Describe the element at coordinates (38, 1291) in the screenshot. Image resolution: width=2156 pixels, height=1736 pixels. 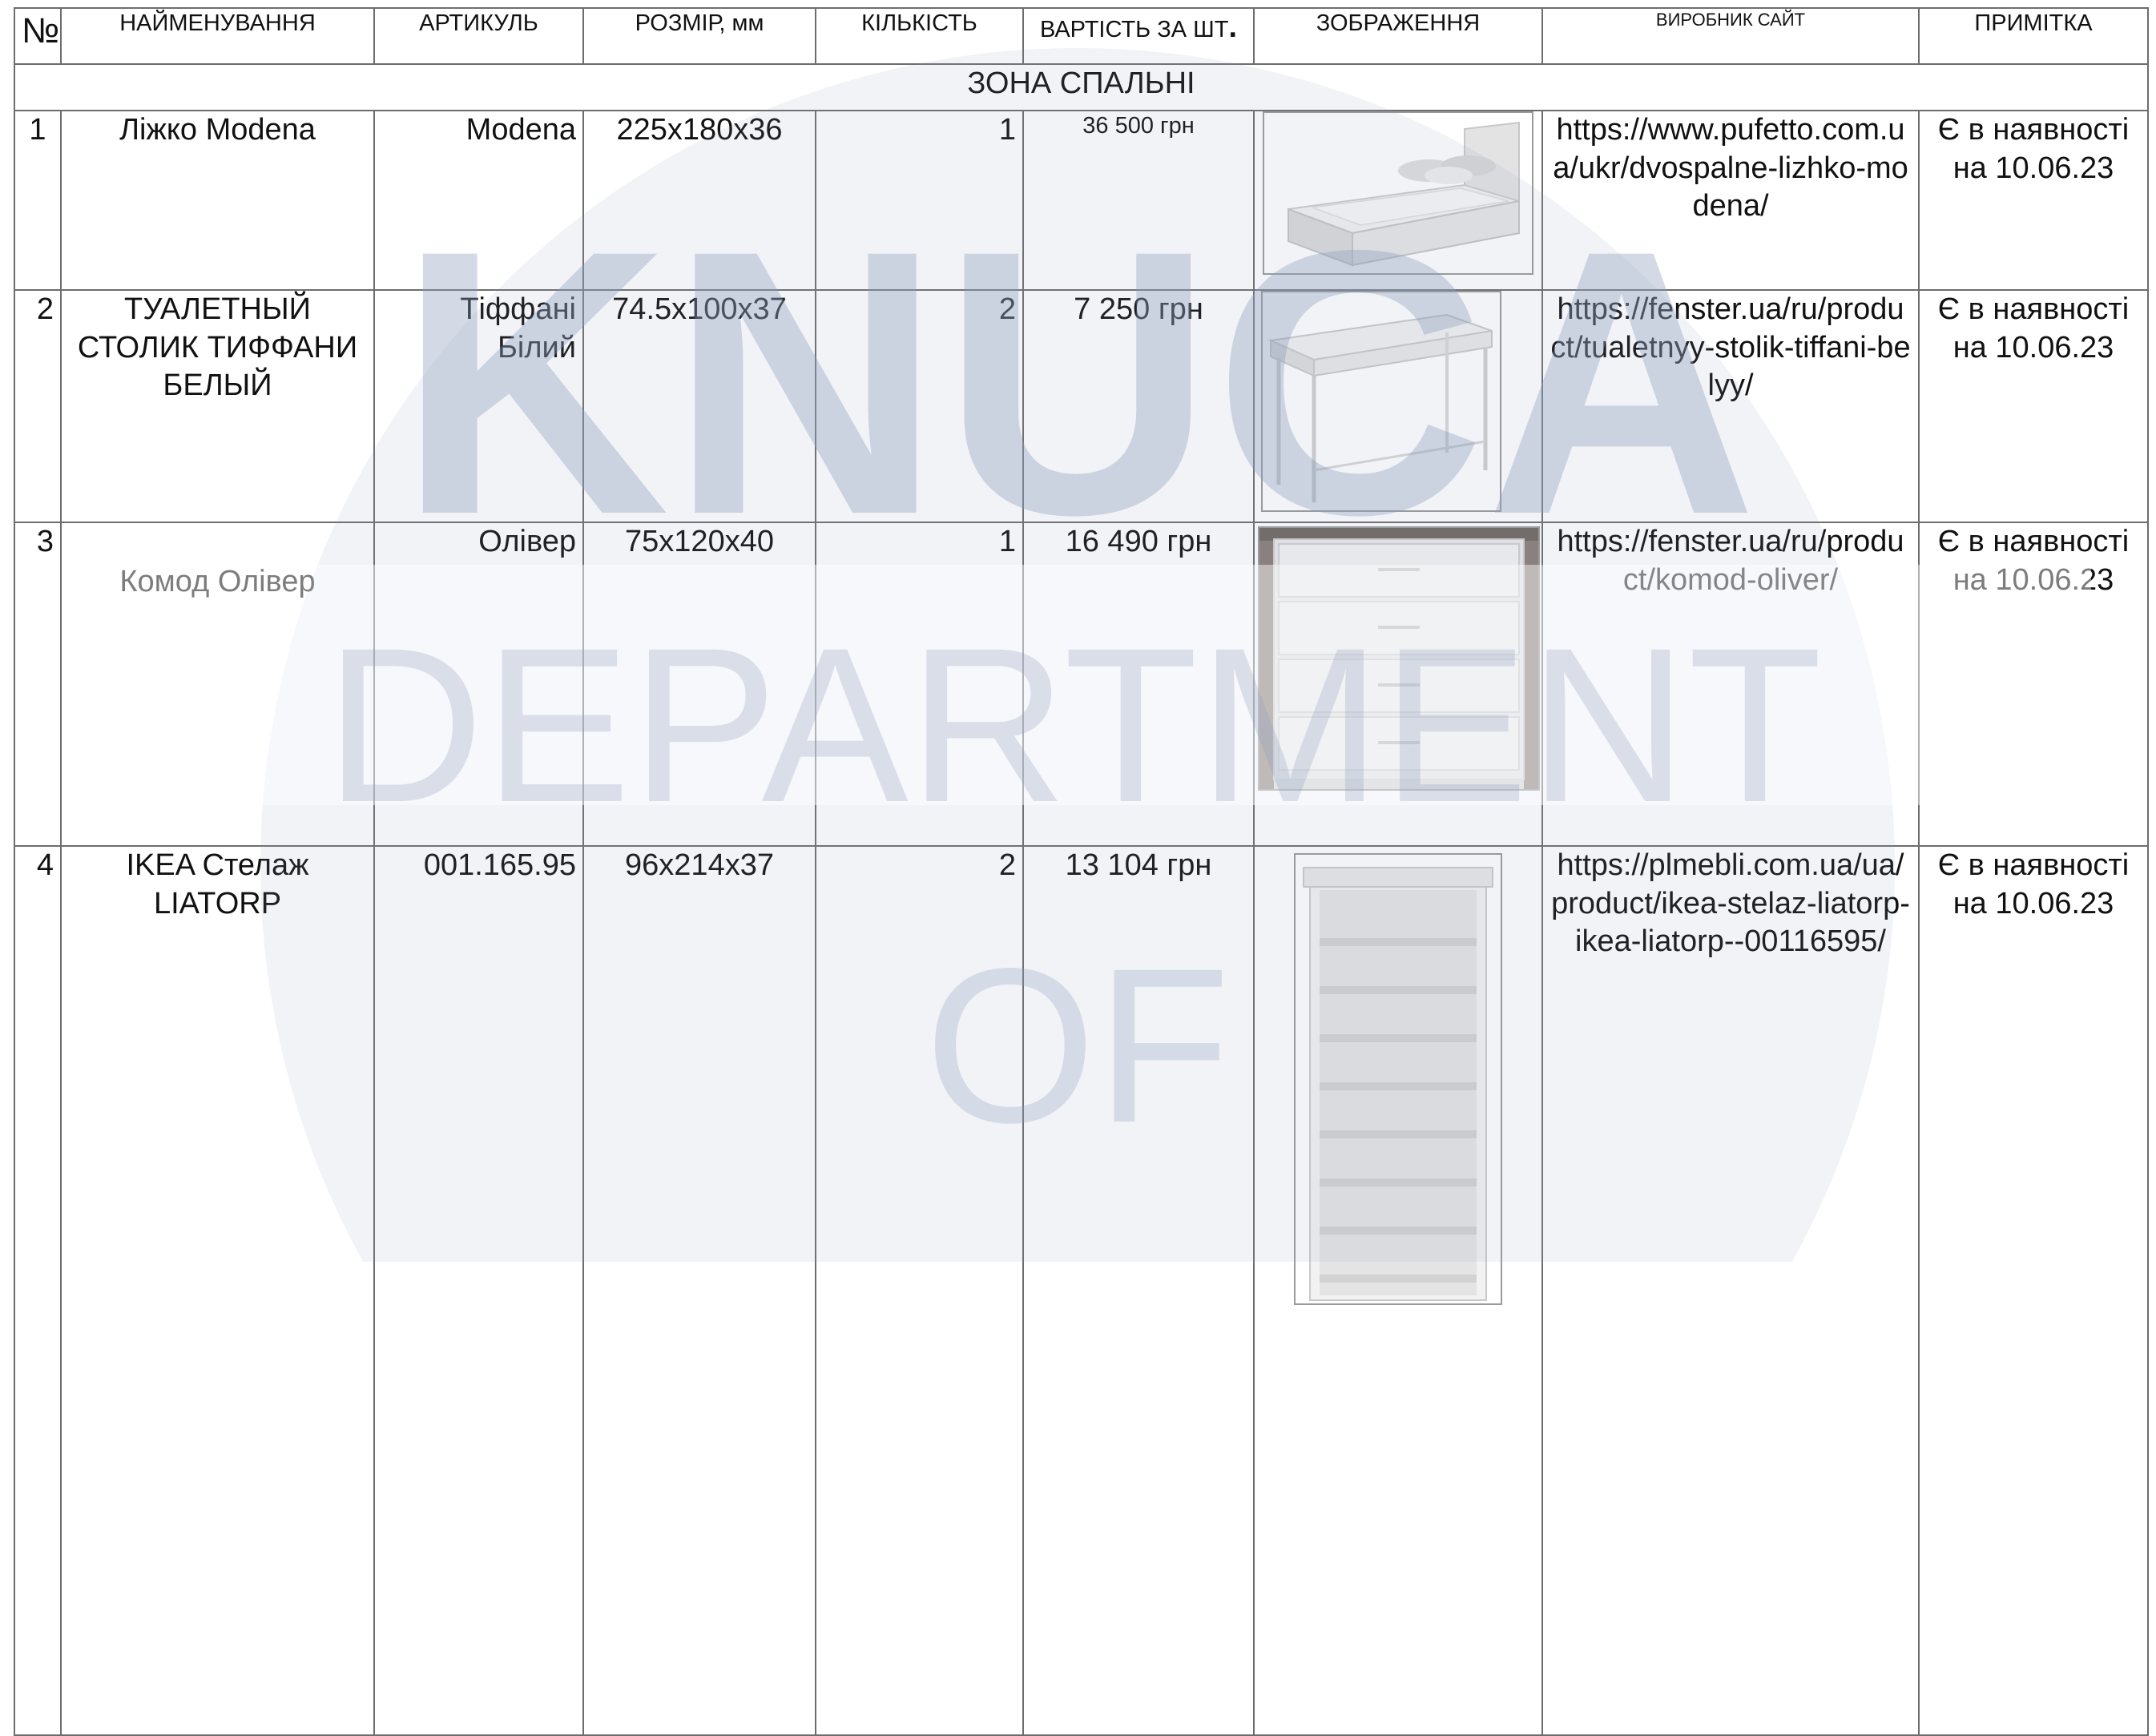
I see `row-number: 4` at that location.